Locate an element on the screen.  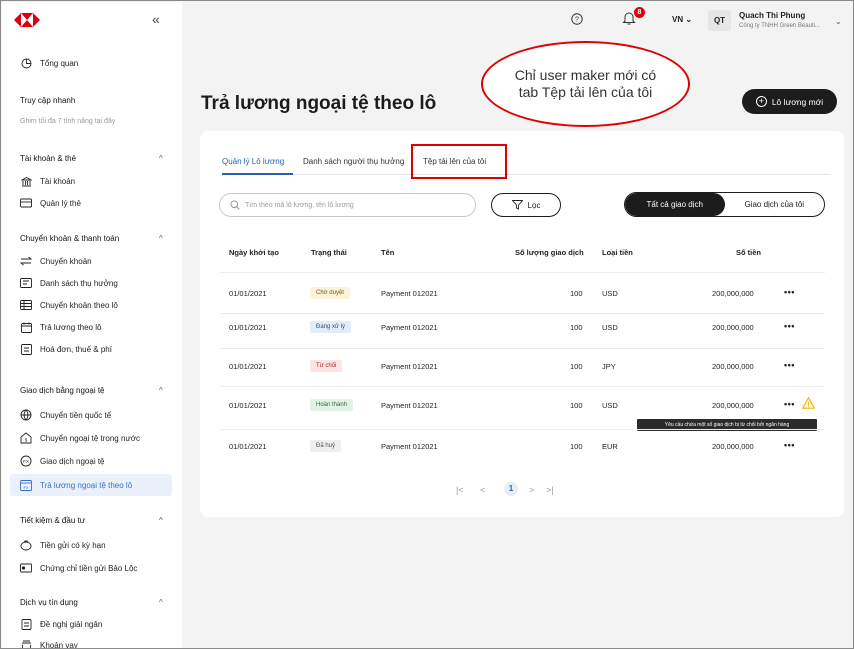
sidebar-item-bills: Hoá đơn, thuế & phí is located at coordinates (91, 349).